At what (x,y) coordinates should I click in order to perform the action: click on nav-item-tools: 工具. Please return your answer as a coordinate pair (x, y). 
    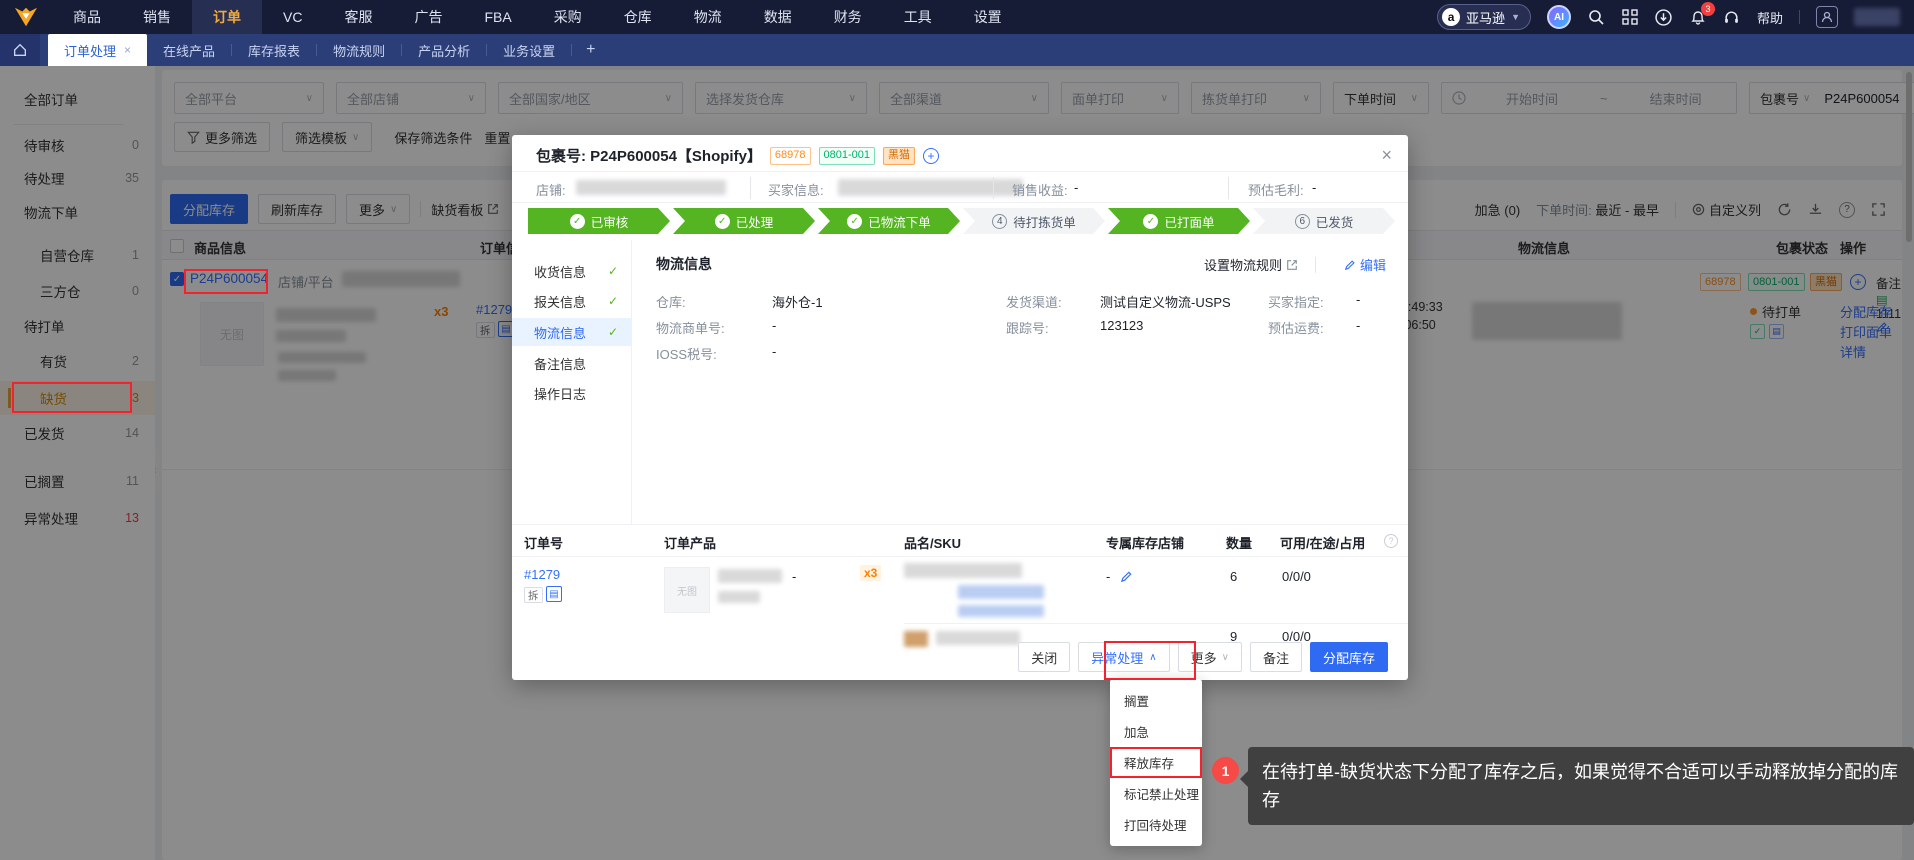
    Looking at the image, I should click on (918, 17).